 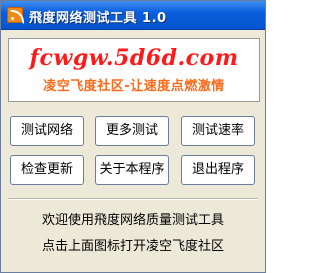 I want to click on window-title: 飛度网络测试工具 1.0, so click(x=98, y=18).